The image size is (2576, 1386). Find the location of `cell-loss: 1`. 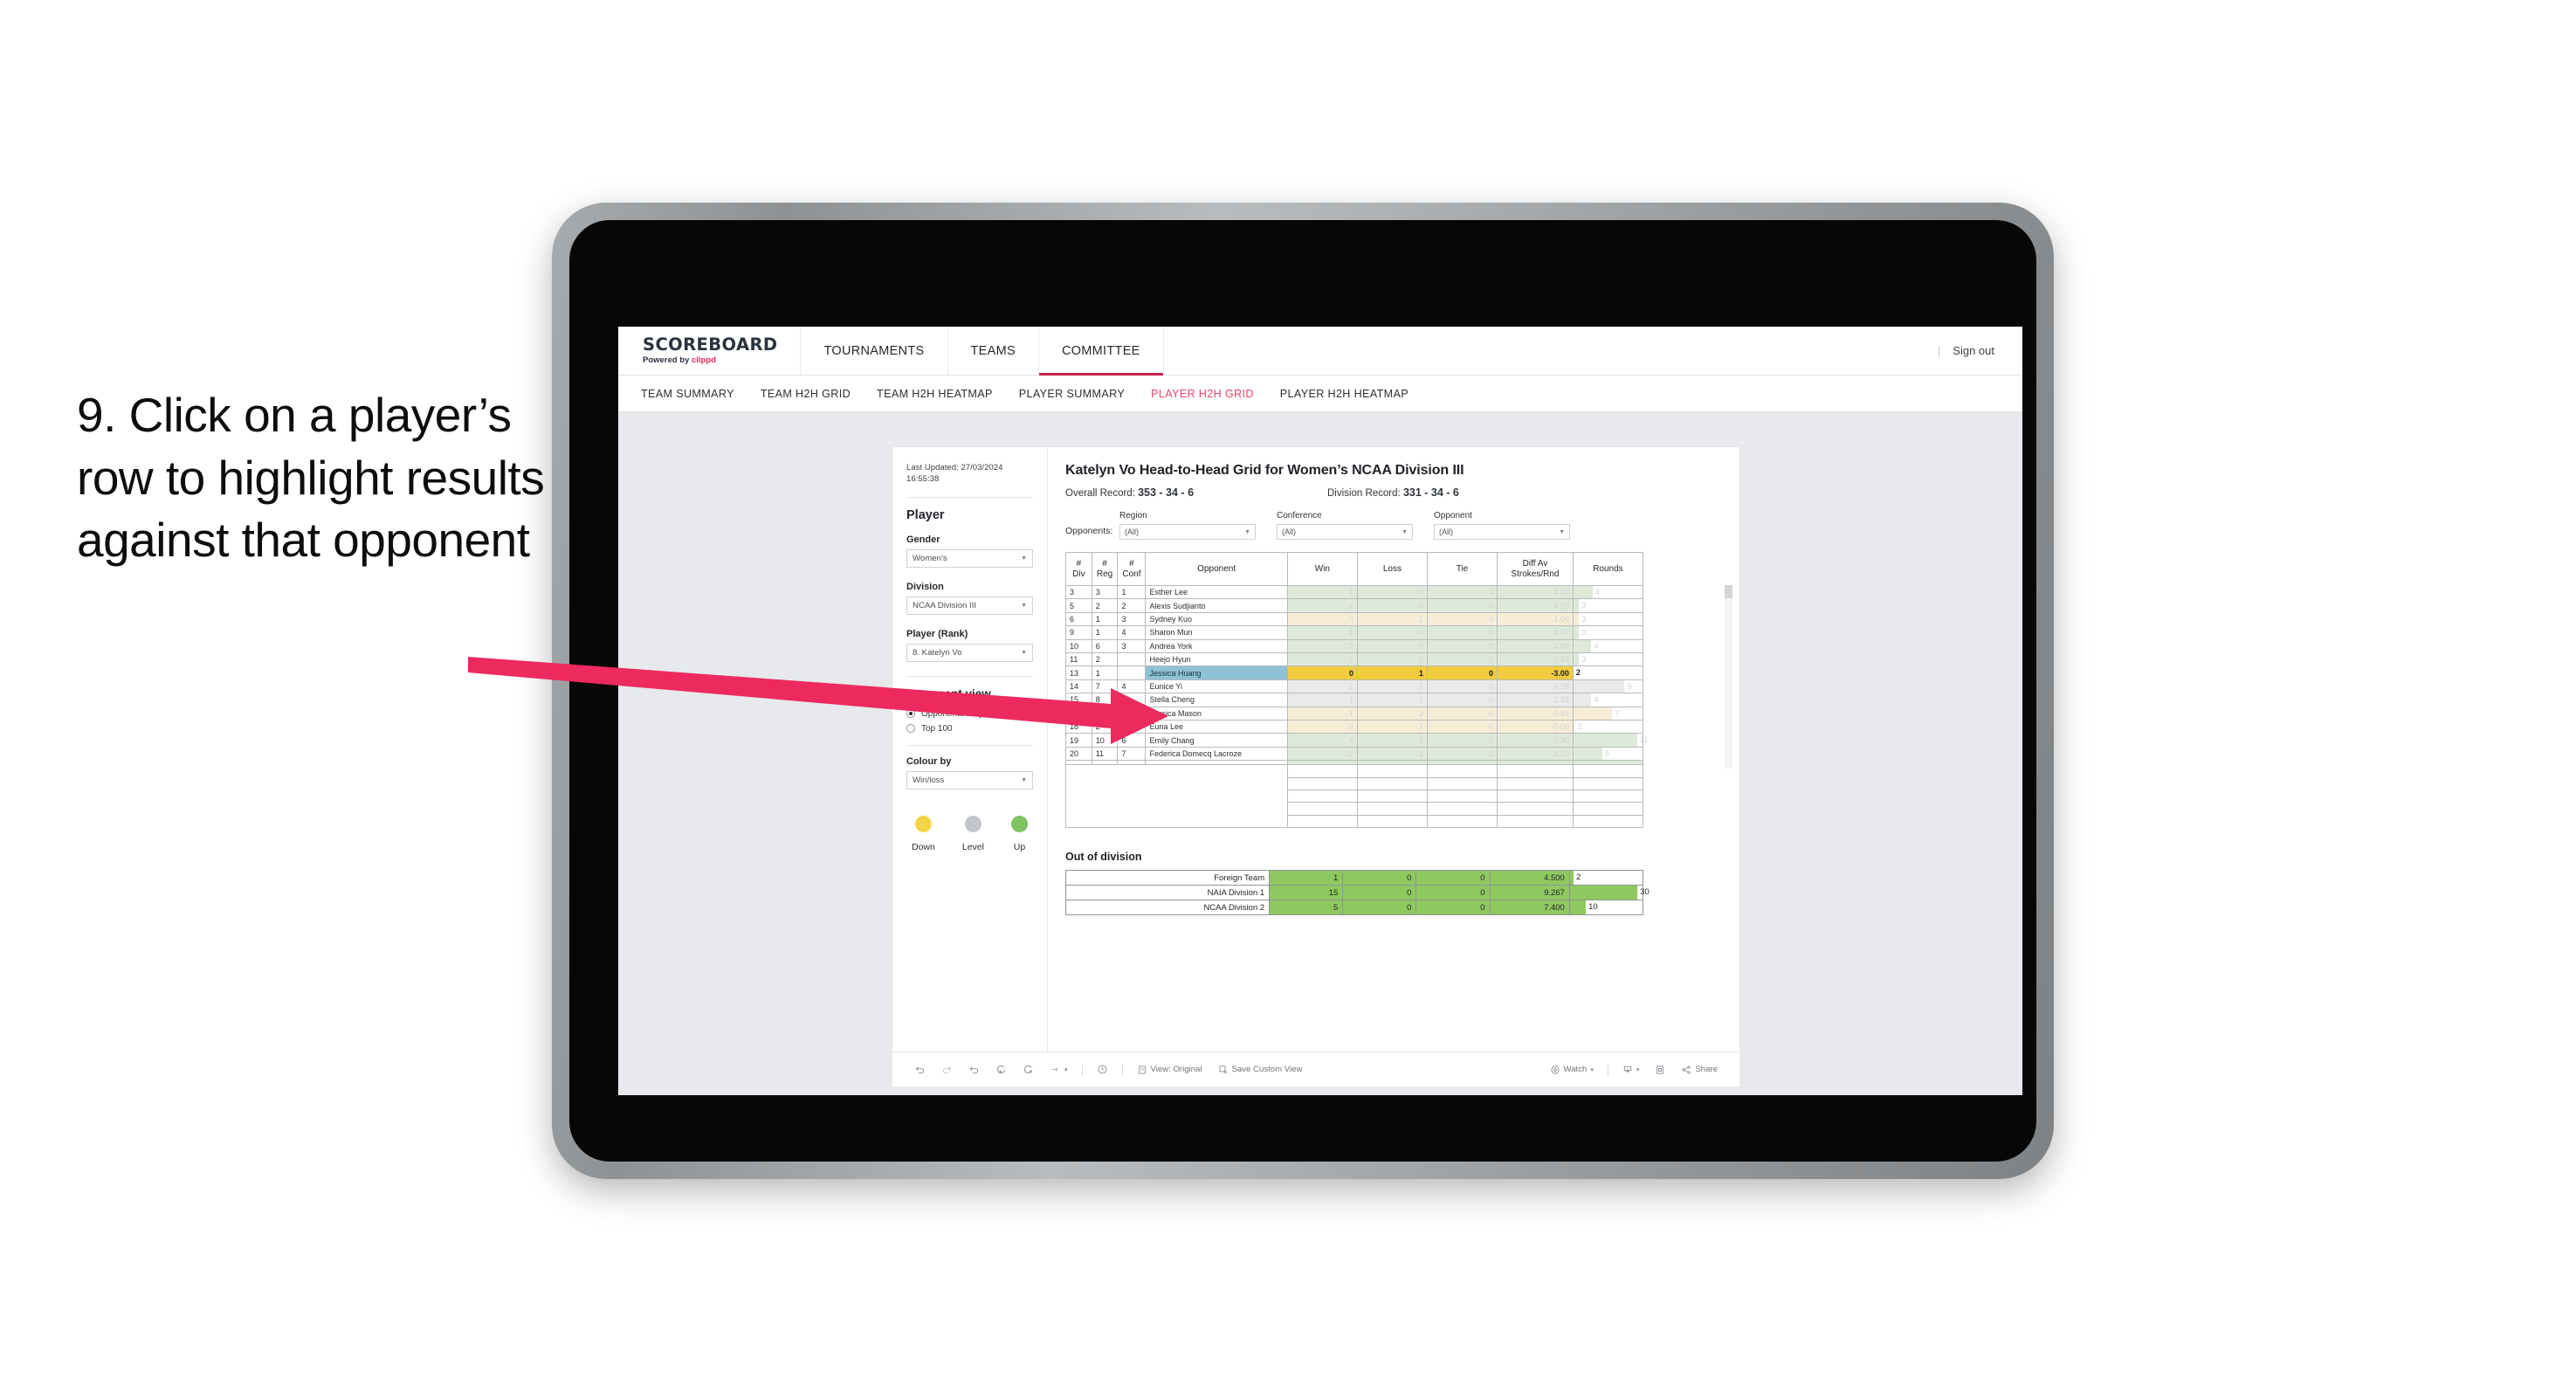

cell-loss: 1 is located at coordinates (1392, 619).